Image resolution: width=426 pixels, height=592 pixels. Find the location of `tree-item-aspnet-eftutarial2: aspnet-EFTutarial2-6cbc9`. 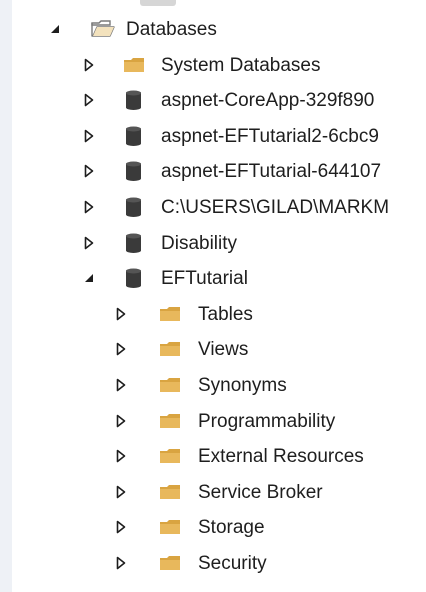

tree-item-aspnet-eftutarial2: aspnet-EFTutarial2-6cbc9 is located at coordinates (219, 136).